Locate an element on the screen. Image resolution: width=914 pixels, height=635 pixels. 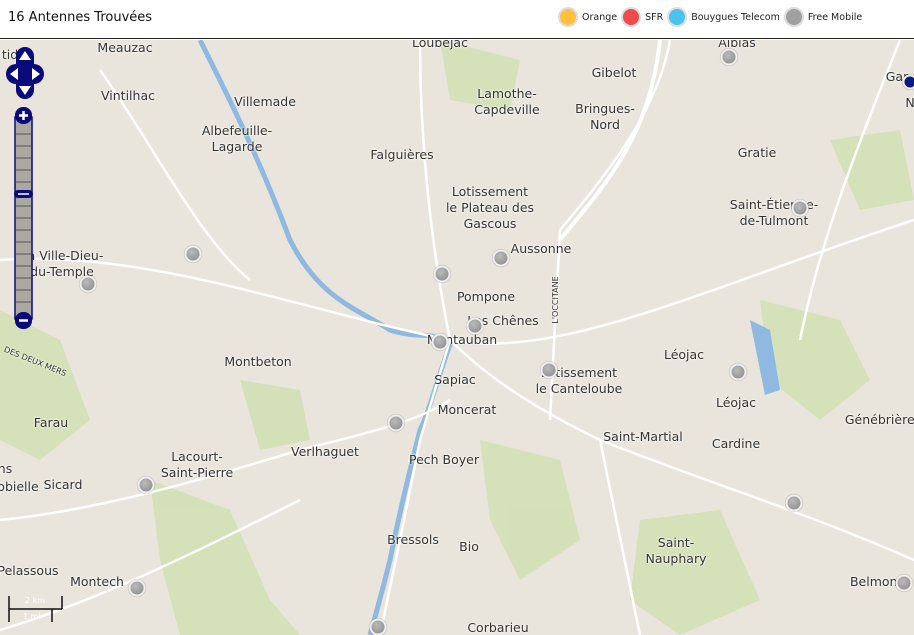
pan-control is located at coordinates (25, 73).